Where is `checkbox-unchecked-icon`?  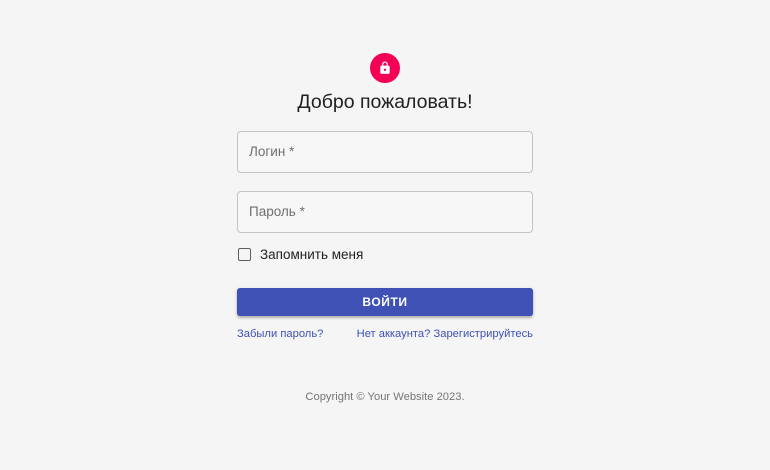 checkbox-unchecked-icon is located at coordinates (244, 254).